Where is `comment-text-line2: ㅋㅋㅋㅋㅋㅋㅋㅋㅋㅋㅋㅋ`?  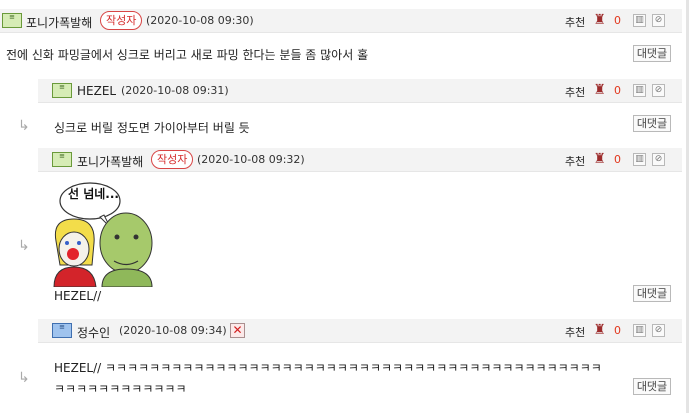
comment-text-line2: ㅋㅋㅋㅋㅋㅋㅋㅋㅋㅋㅋㅋ is located at coordinates (120, 389).